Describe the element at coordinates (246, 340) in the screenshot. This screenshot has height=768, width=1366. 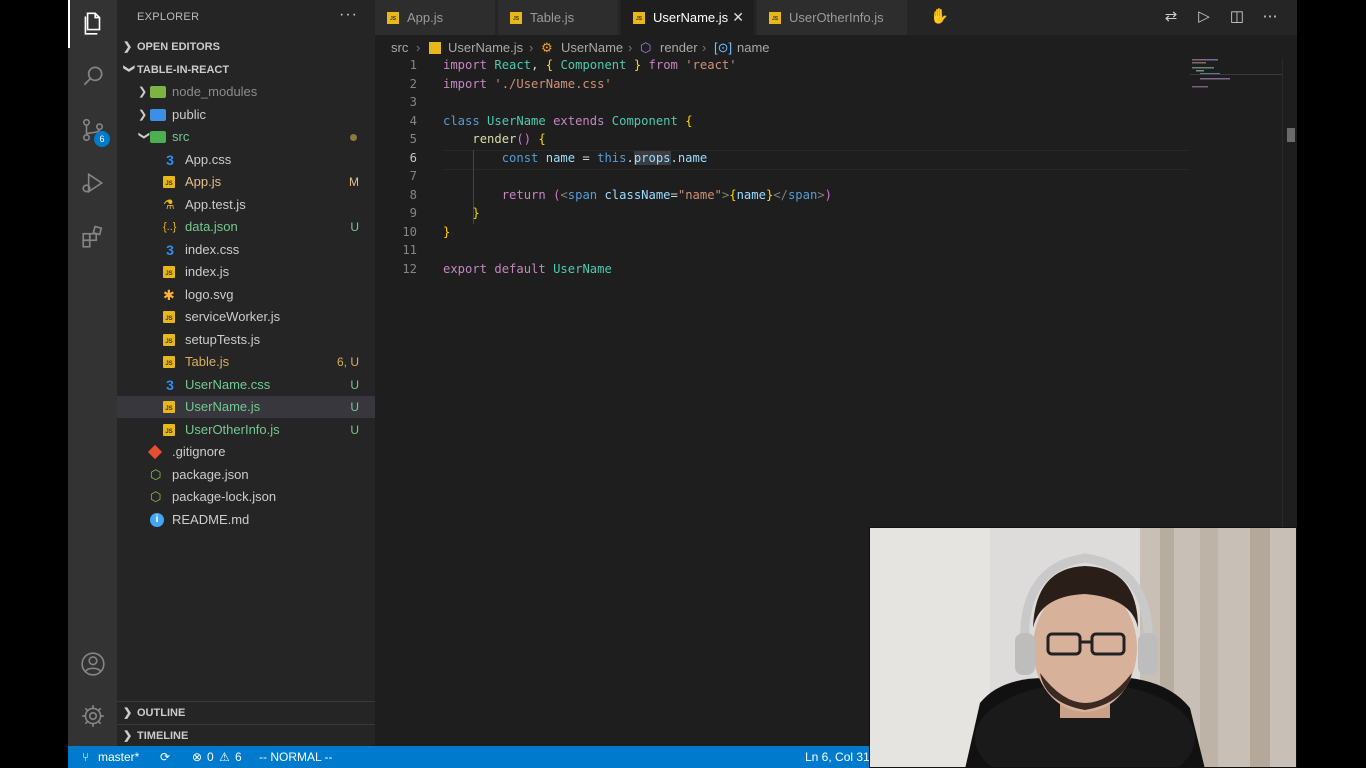
I see `tree-item-setuptests-js: JS setupTests.js` at that location.